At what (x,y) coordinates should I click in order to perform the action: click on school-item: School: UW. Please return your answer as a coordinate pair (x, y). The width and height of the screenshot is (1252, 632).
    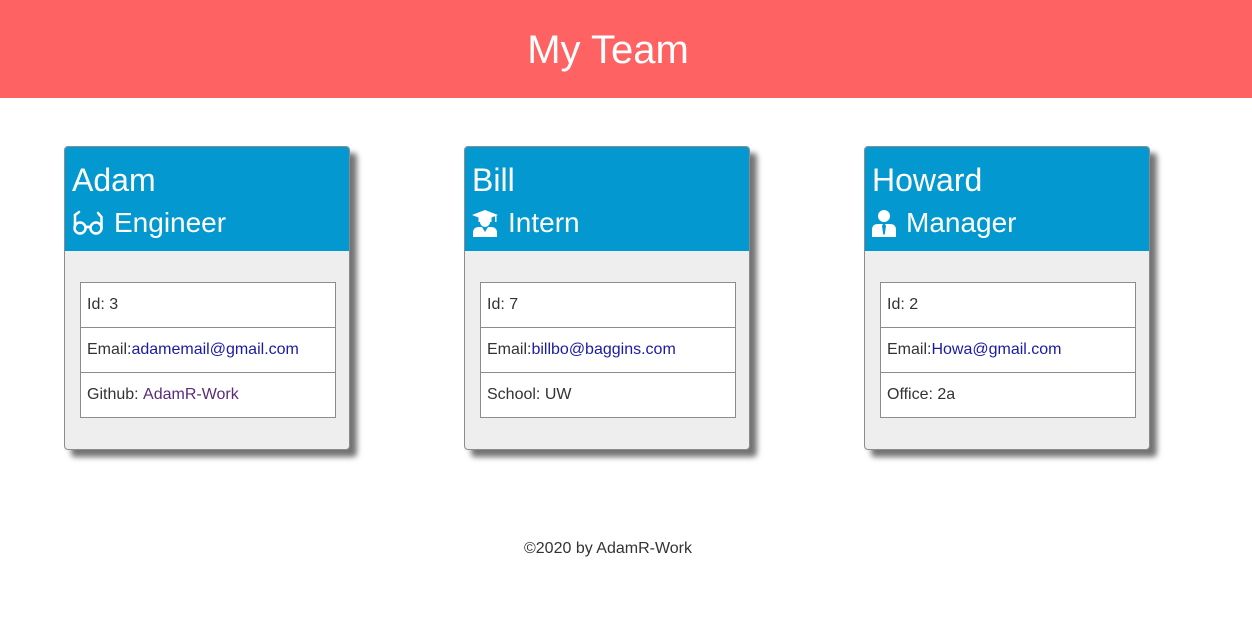
    Looking at the image, I should click on (608, 395).